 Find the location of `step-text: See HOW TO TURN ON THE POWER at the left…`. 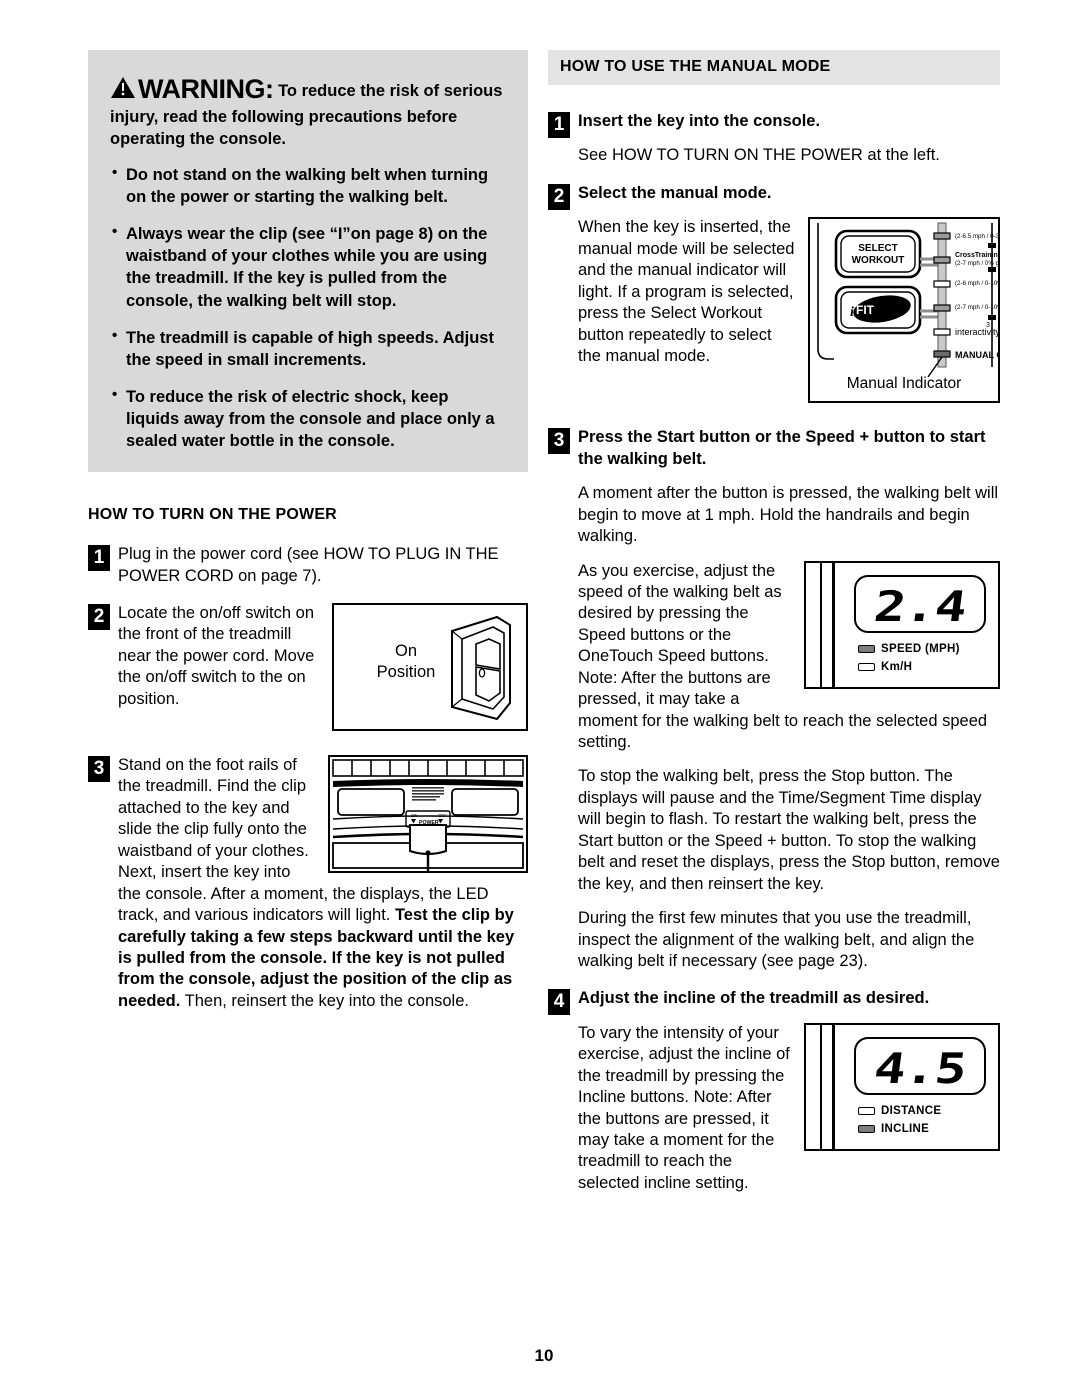

step-text: See HOW TO TURN ON THE POWER at the left… is located at coordinates (759, 155).